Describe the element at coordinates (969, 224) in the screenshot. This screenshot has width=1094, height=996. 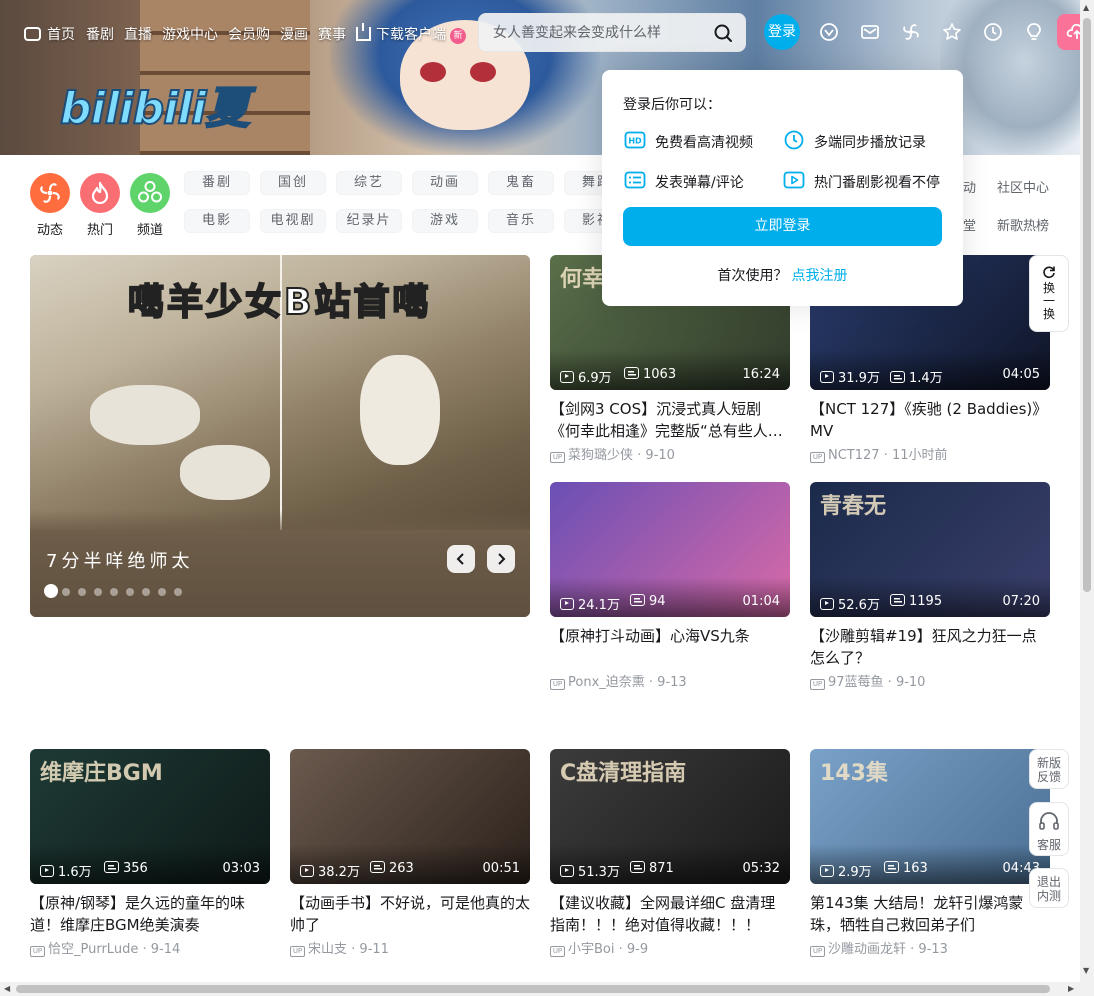
I see `link-class: 堂` at that location.